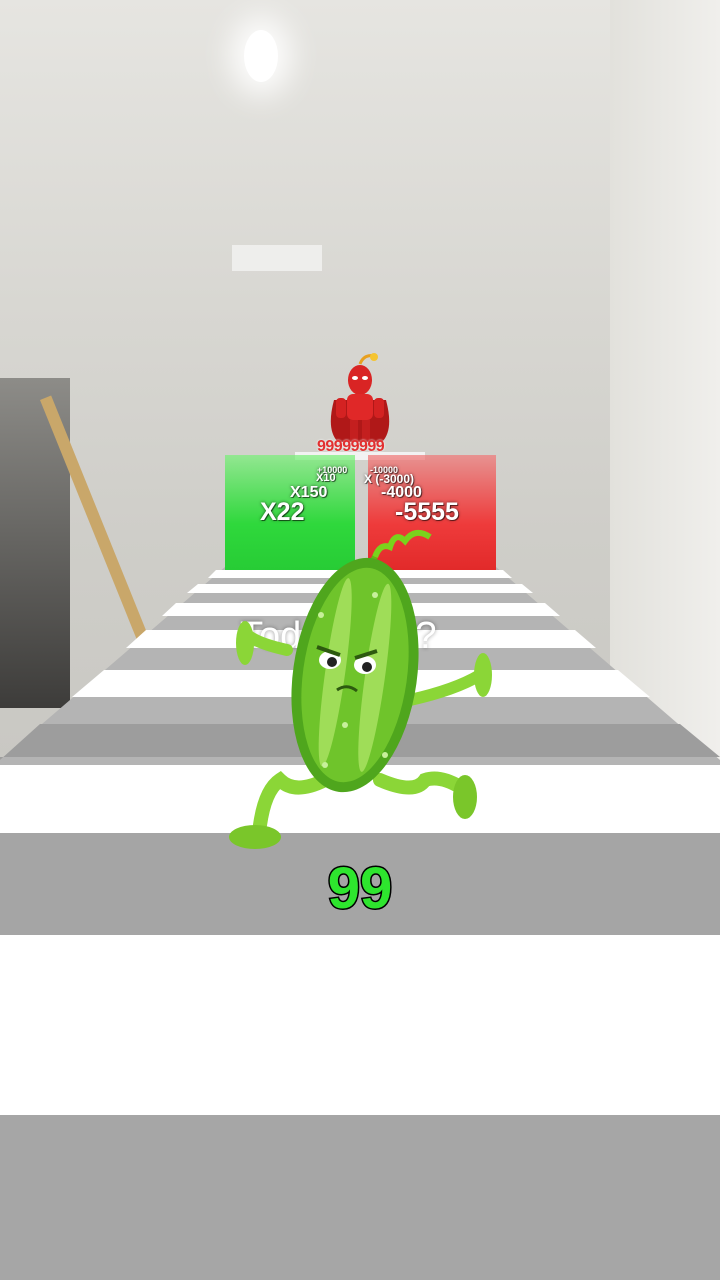 This screenshot has width=720, height=1280. I want to click on player-score: 99, so click(360, 889).